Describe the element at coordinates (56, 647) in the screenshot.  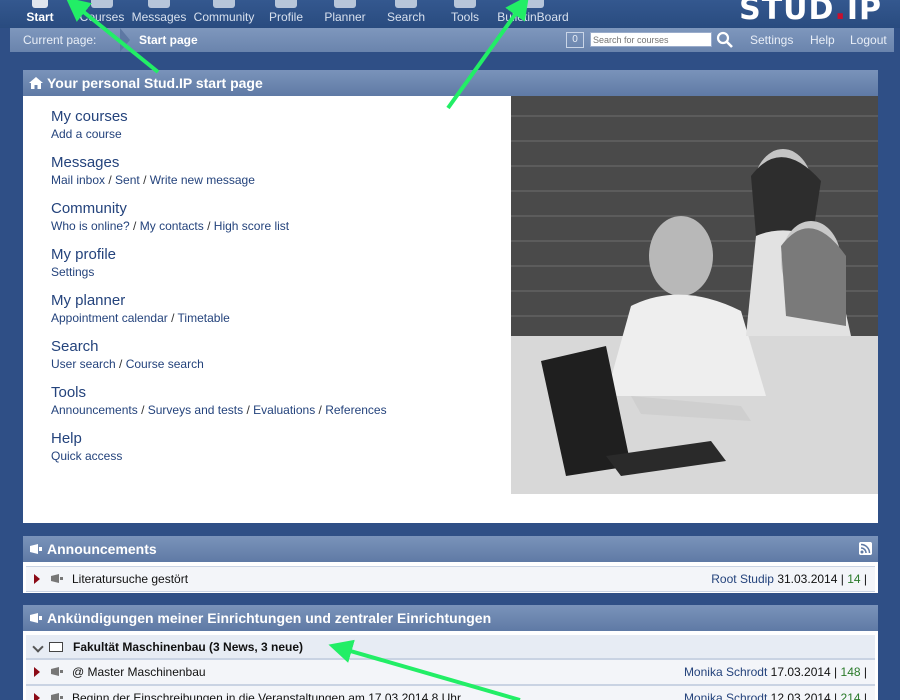
I see `folder-icon` at that location.